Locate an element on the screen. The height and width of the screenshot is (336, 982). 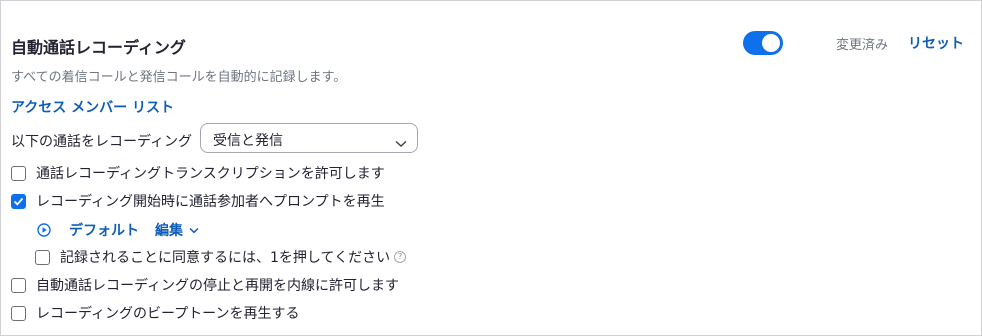
checkmark-icon is located at coordinates (18, 201).